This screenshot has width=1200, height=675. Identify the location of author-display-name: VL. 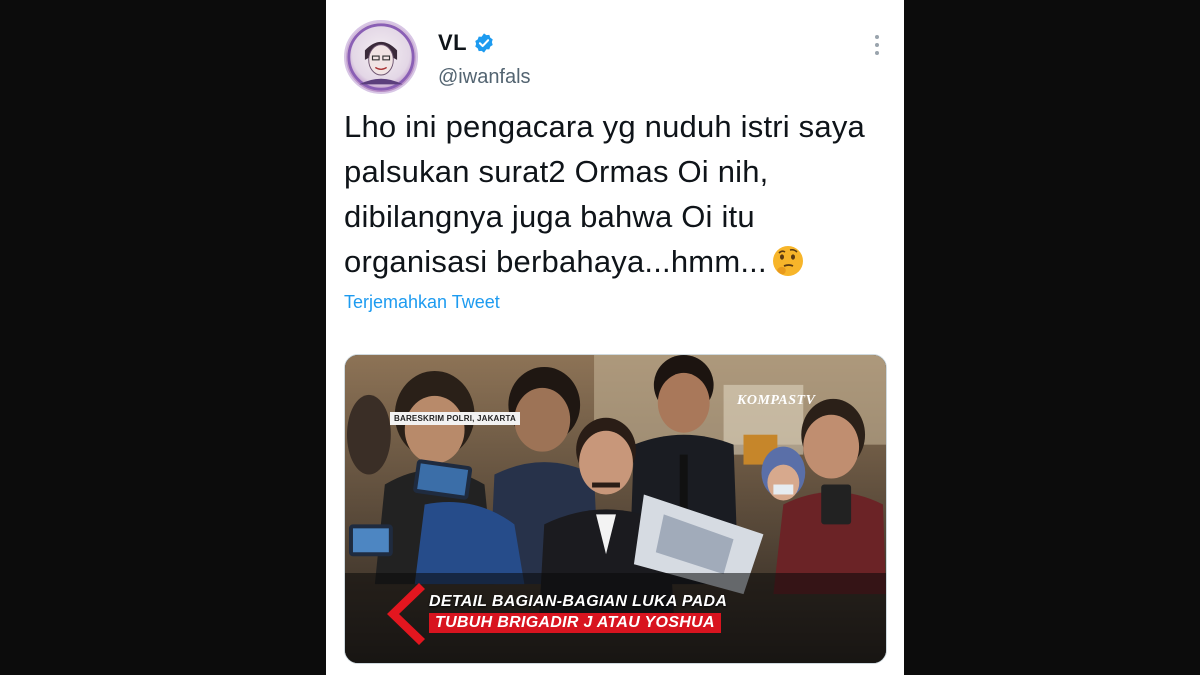
(452, 43).